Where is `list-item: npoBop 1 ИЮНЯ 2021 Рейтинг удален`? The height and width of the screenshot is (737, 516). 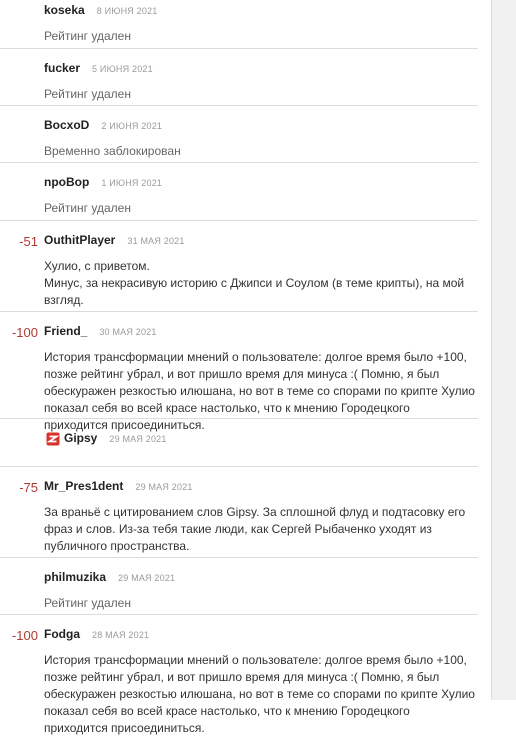 list-item: npoBop 1 ИЮНЯ 2021 Рейтинг удален is located at coordinates (239, 192).